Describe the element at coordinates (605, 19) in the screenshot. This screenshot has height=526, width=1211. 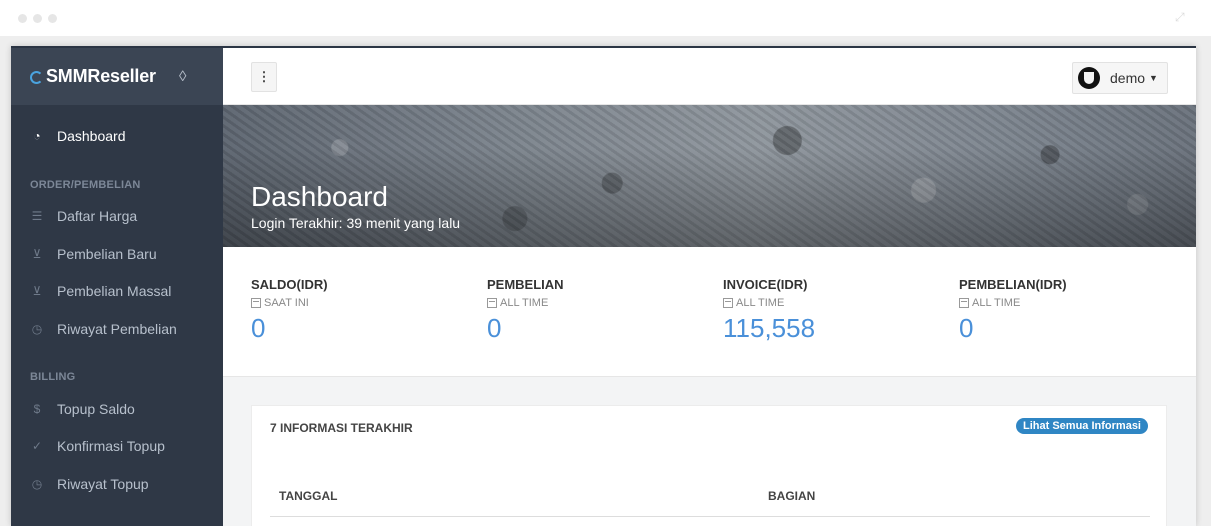
I see `browser-chrome: ⤢` at that location.